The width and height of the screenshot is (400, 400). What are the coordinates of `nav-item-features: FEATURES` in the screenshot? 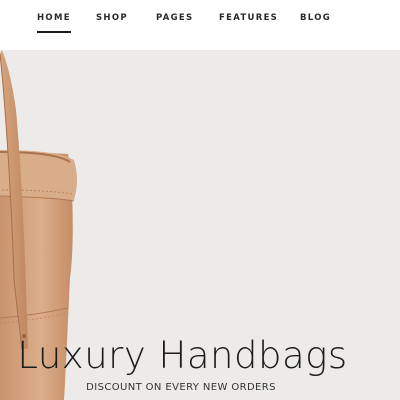 It's located at (248, 18).